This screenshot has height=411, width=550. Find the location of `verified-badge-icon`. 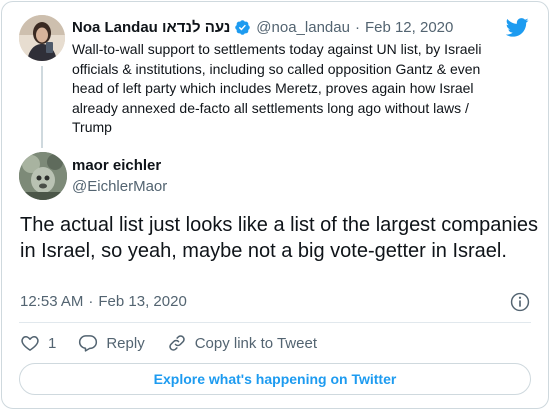

verified-badge-icon is located at coordinates (243, 27).